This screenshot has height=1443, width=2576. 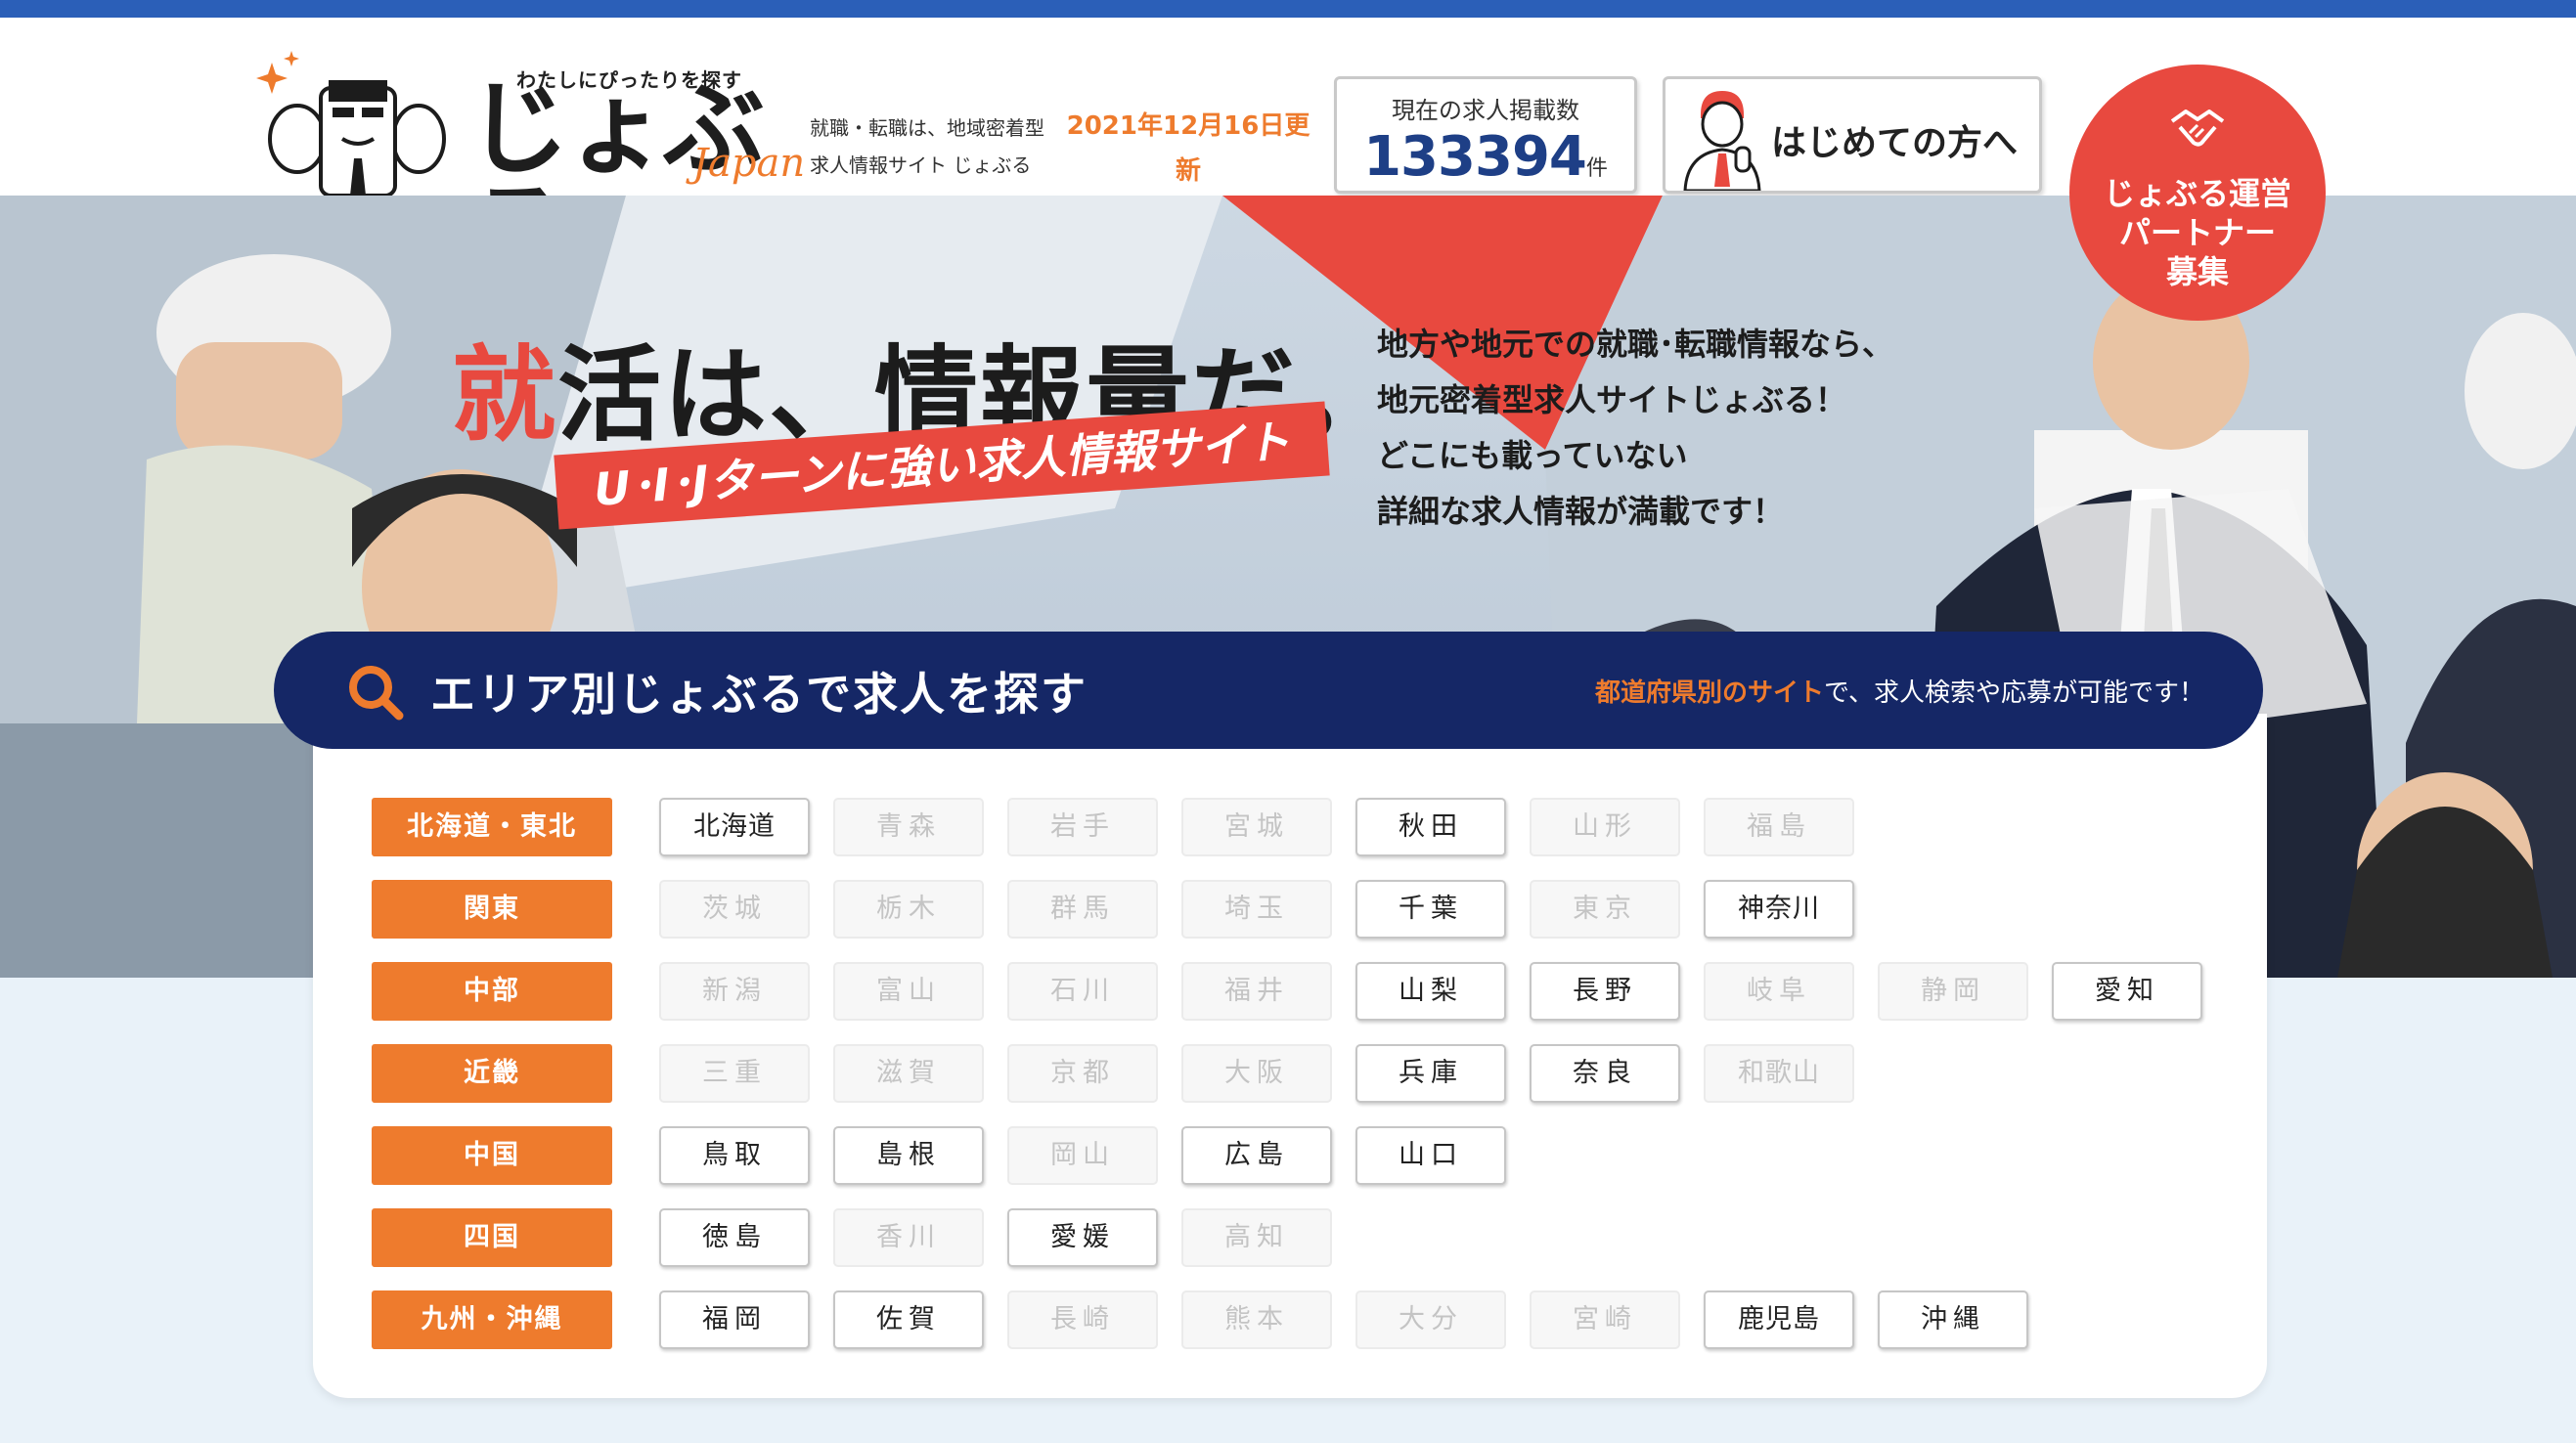 What do you see at coordinates (1612, 399) in the screenshot?
I see `hero-desc-line: 地元密着型求人サイトじょぶる！` at bounding box center [1612, 399].